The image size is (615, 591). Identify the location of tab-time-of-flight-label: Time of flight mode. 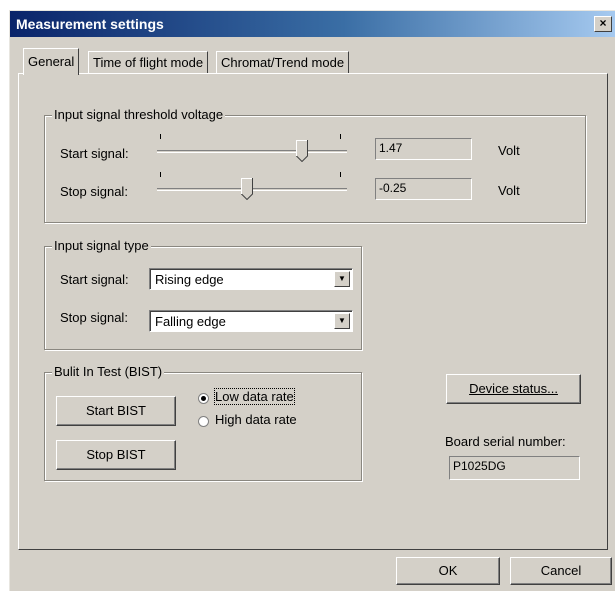
(148, 62).